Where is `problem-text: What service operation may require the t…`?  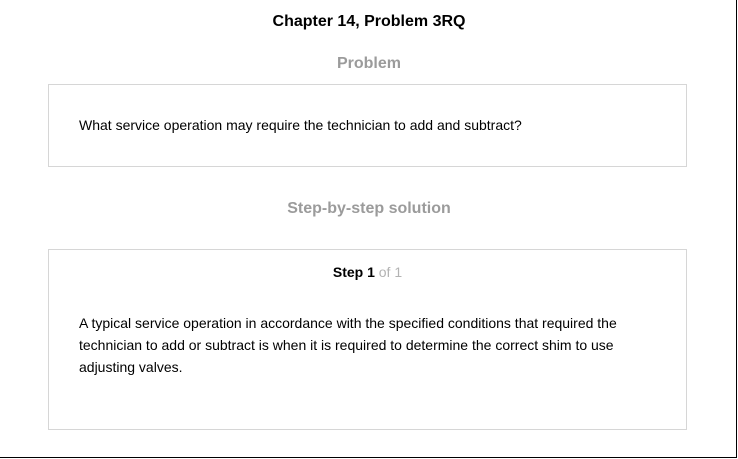 problem-text: What service operation may require the t… is located at coordinates (300, 125).